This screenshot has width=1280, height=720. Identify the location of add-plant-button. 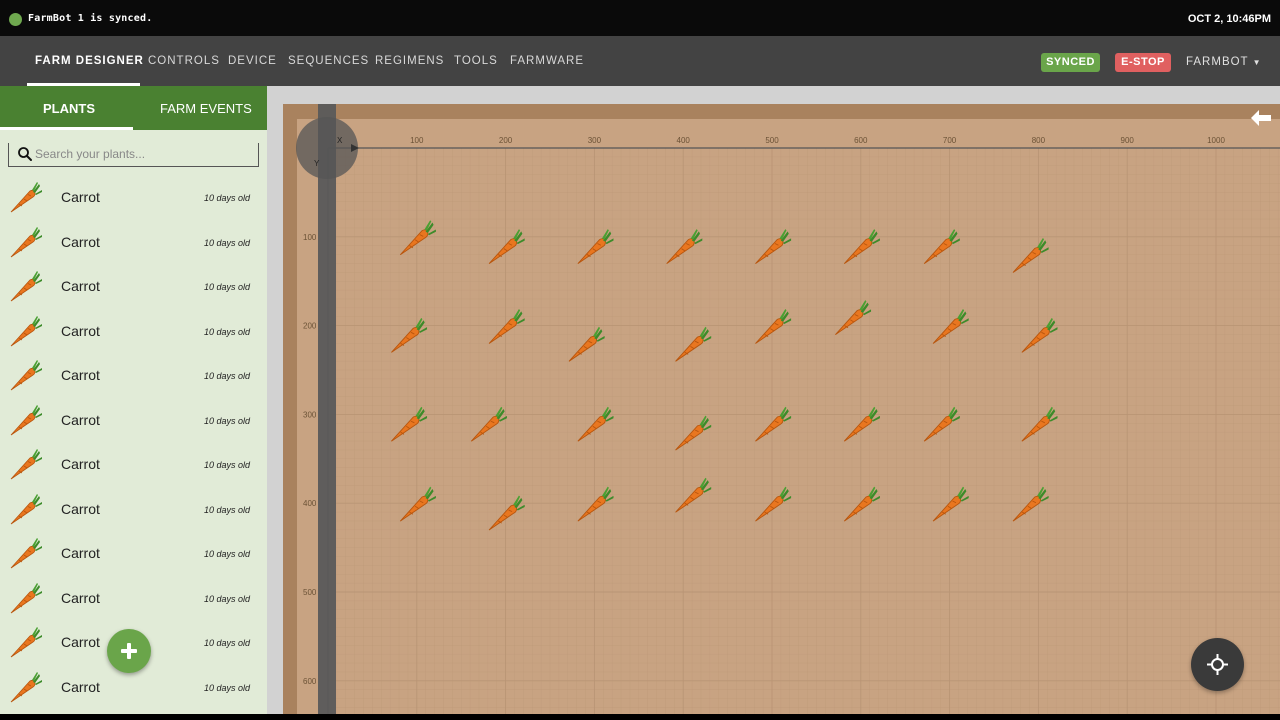
(129, 651).